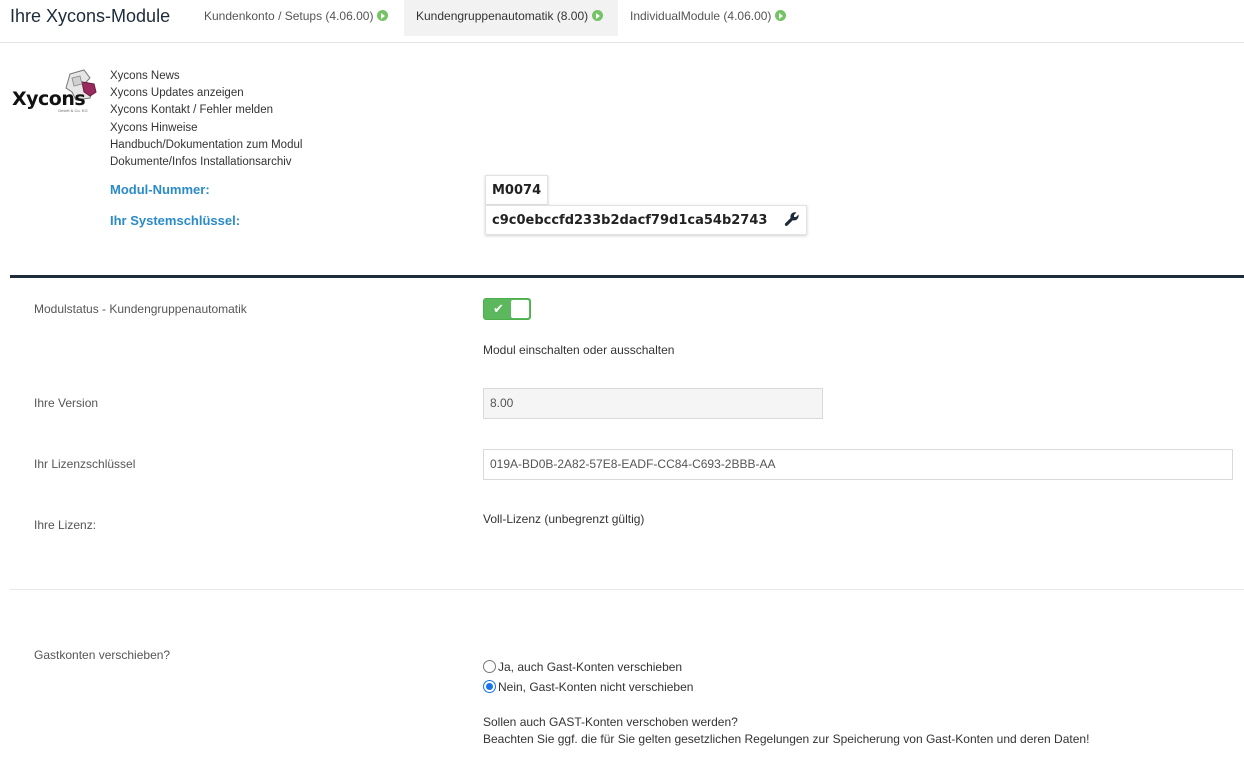 Image resolution: width=1244 pixels, height=763 pixels. I want to click on tab-label: Kundenkonto / Setups (4.06.00), so click(289, 16).